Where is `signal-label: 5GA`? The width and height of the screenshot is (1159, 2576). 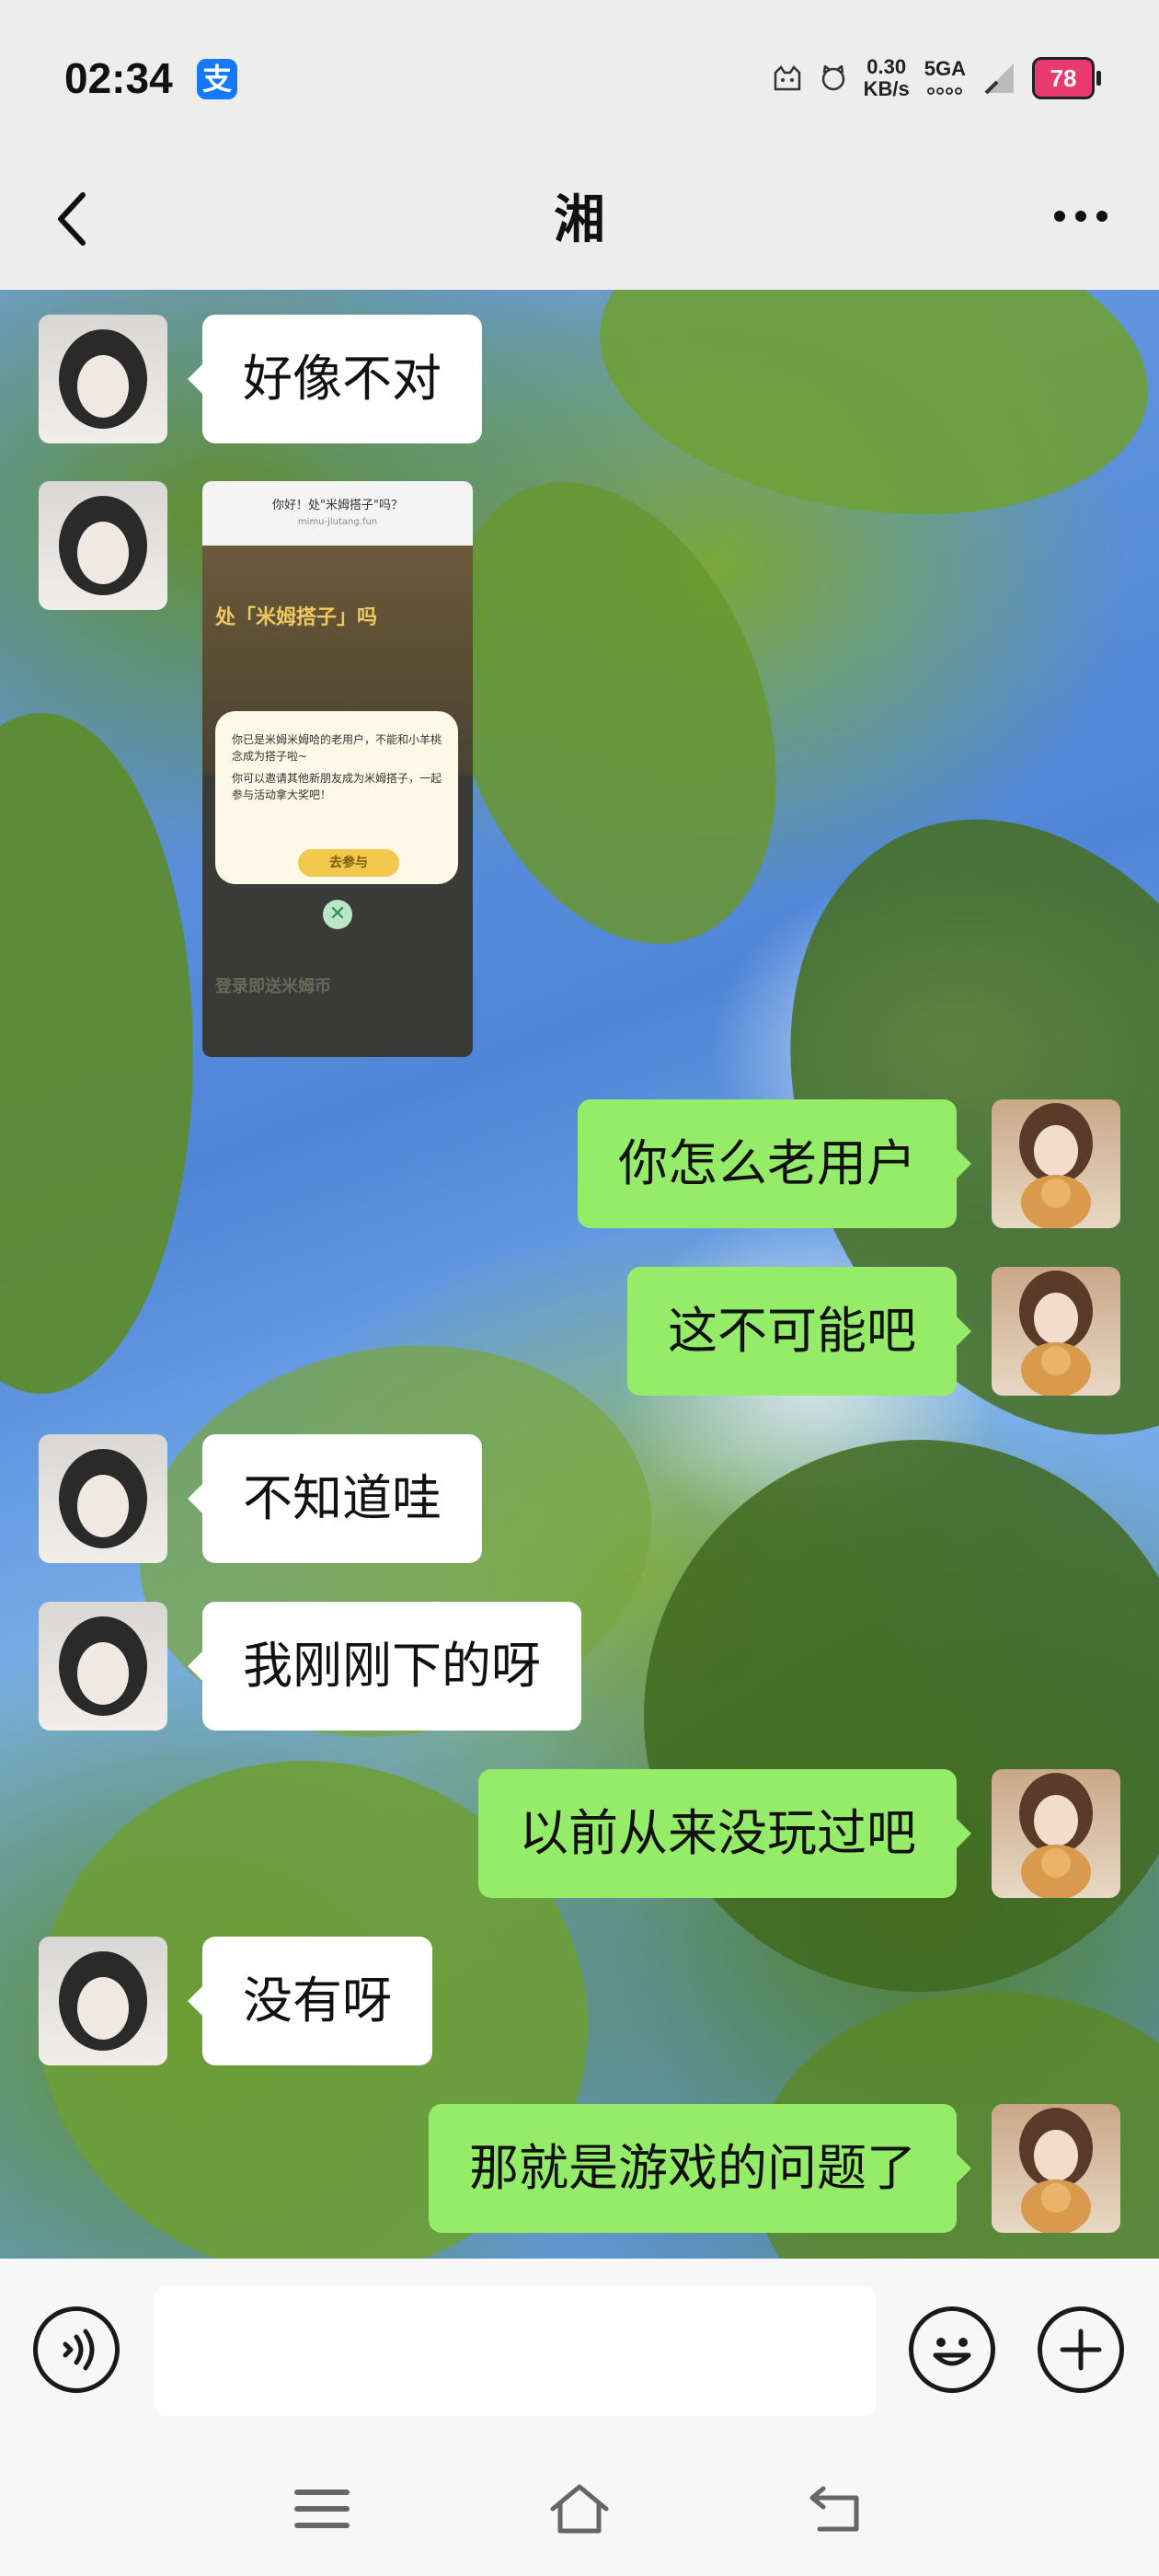
signal-label: 5GA is located at coordinates (945, 68).